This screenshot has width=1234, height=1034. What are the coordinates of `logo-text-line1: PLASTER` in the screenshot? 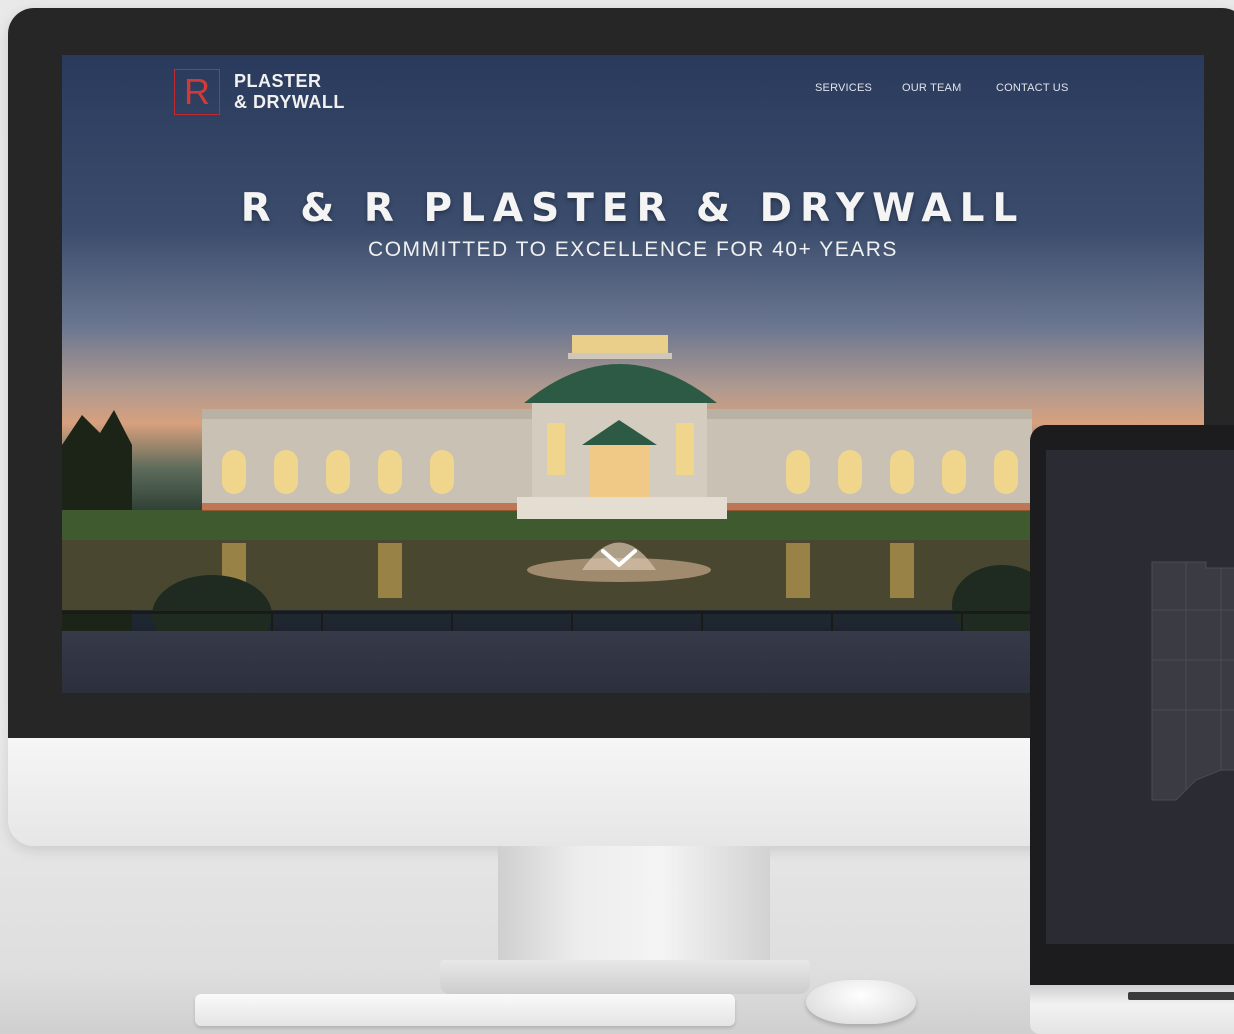 It's located at (278, 81).